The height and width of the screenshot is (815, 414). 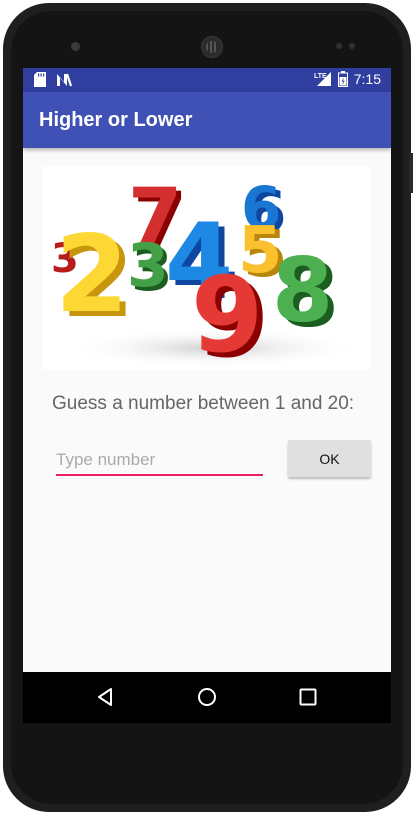 I want to click on status-time: 7:15, so click(x=367, y=79).